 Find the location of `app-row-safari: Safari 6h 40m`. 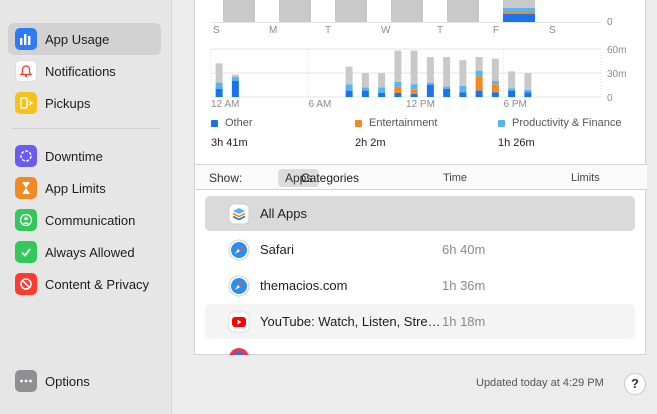

app-row-safari: Safari 6h 40m is located at coordinates (420, 249).